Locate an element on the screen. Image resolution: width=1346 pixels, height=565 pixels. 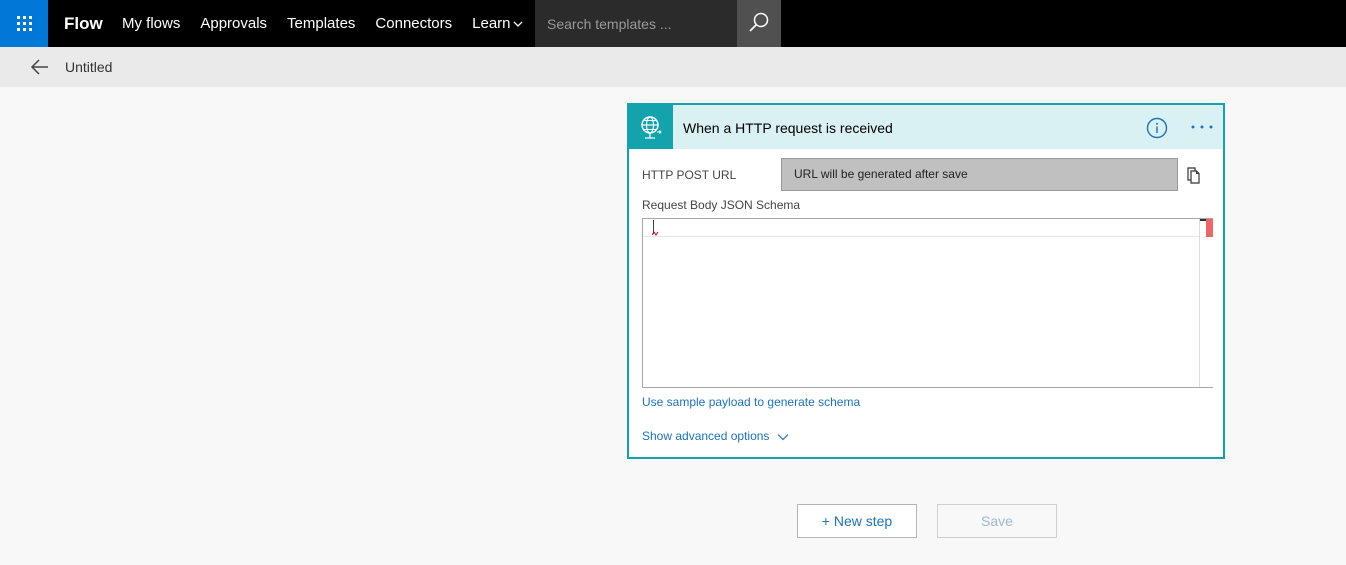
card-title: When a HTTP request is received is located at coordinates (788, 128).